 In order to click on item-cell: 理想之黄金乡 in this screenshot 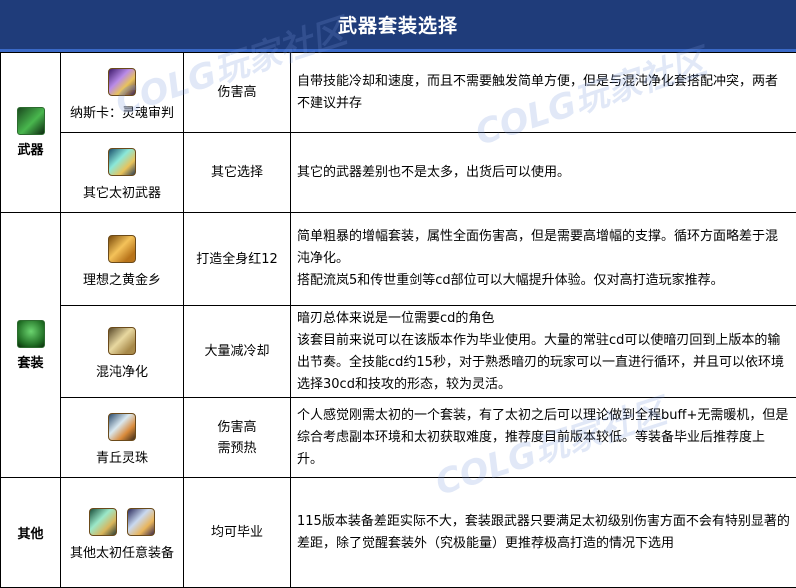, I will do `click(122, 259)`.